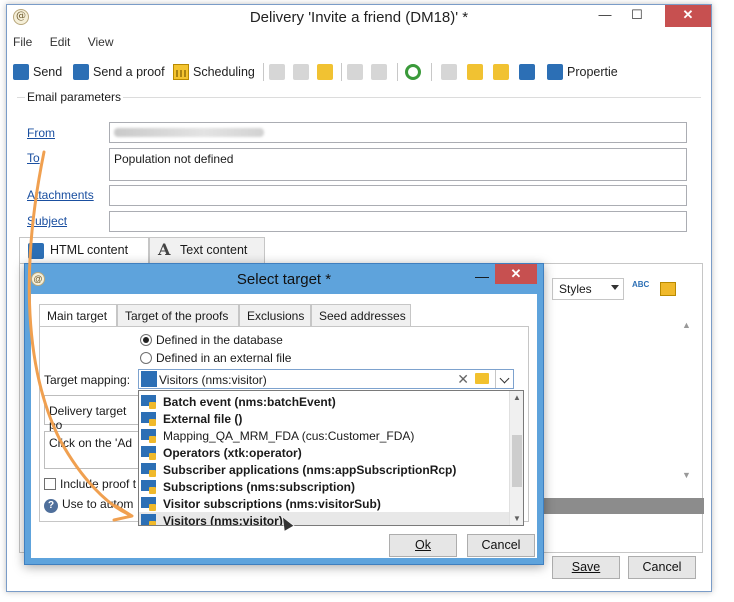 Image resolution: width=734 pixels, height=602 pixels. What do you see at coordinates (37, 72) in the screenshot?
I see `send-button: Send` at bounding box center [37, 72].